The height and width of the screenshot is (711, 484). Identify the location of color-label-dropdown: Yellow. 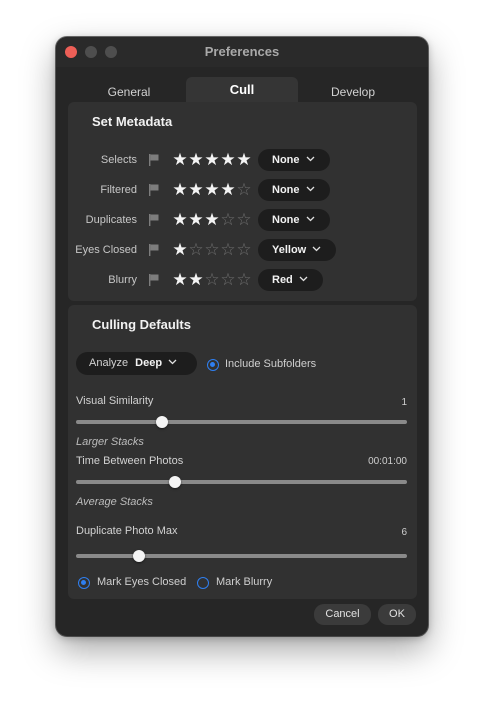
(297, 250).